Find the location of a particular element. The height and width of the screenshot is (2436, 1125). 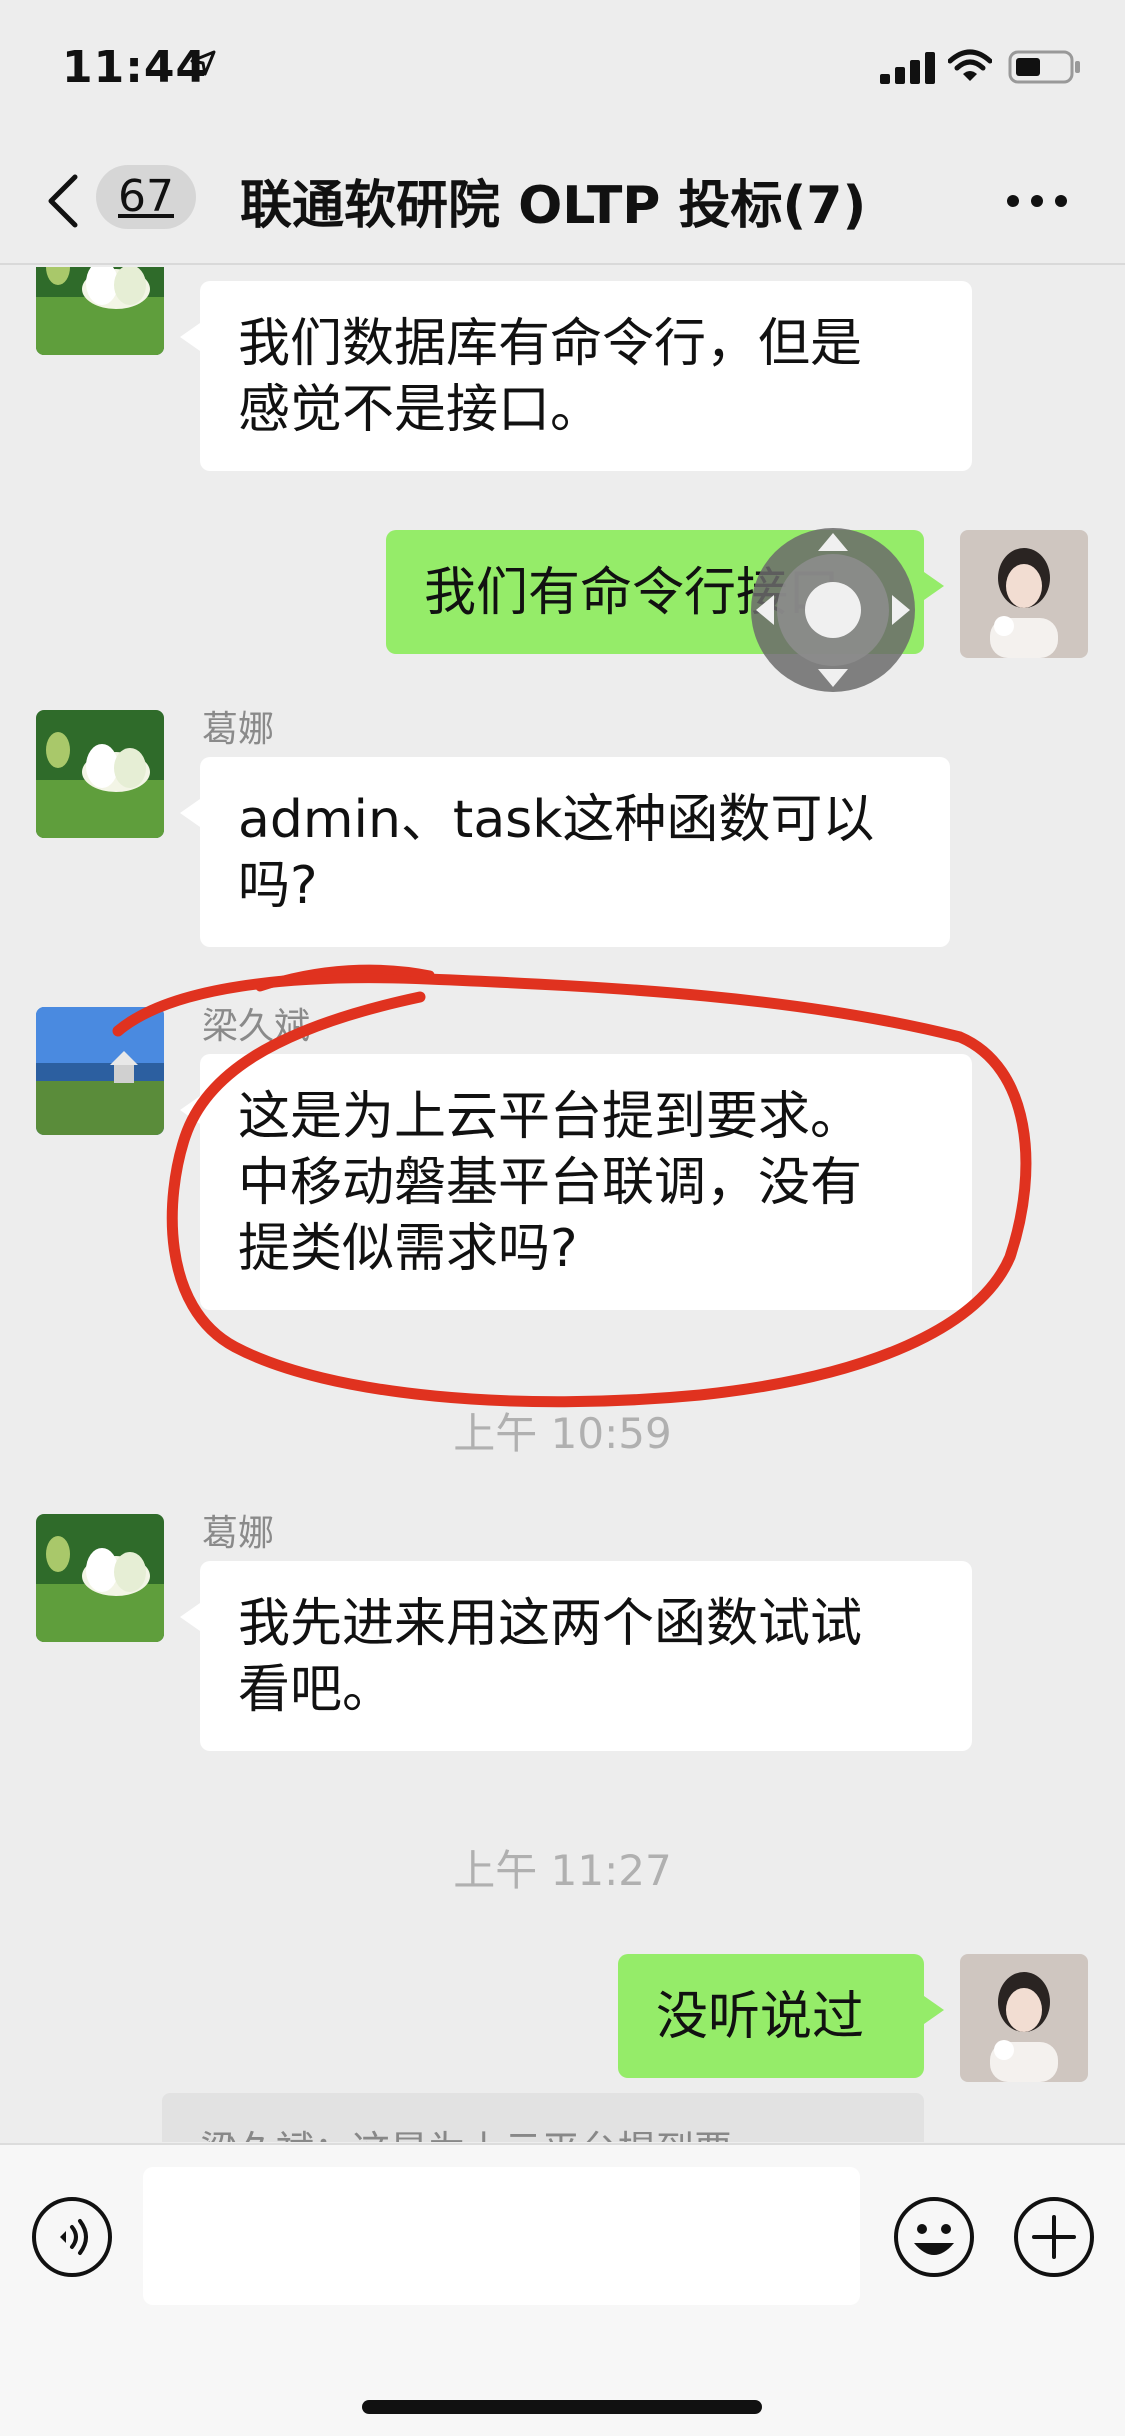

more-dots-icon is located at coordinates (1037, 201).